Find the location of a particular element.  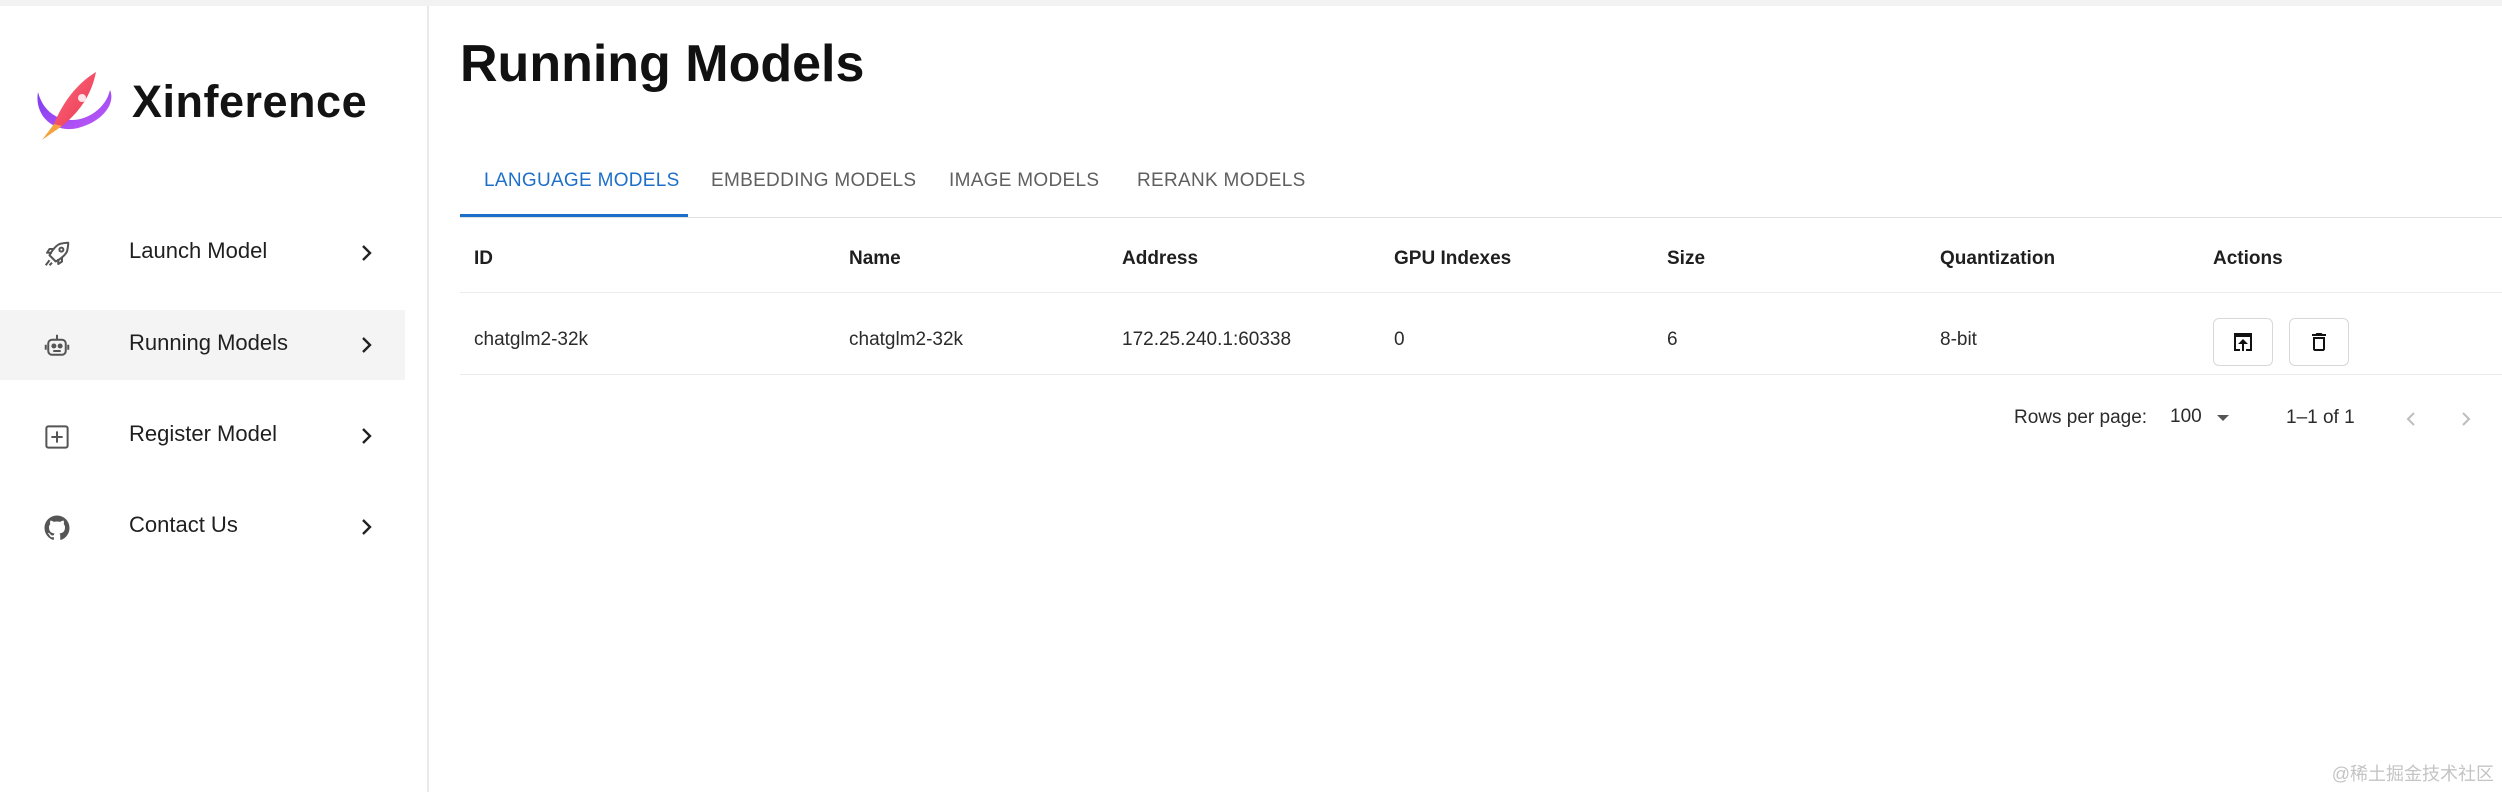

sidebar-item-register-model: Register Model is located at coordinates (202, 436).